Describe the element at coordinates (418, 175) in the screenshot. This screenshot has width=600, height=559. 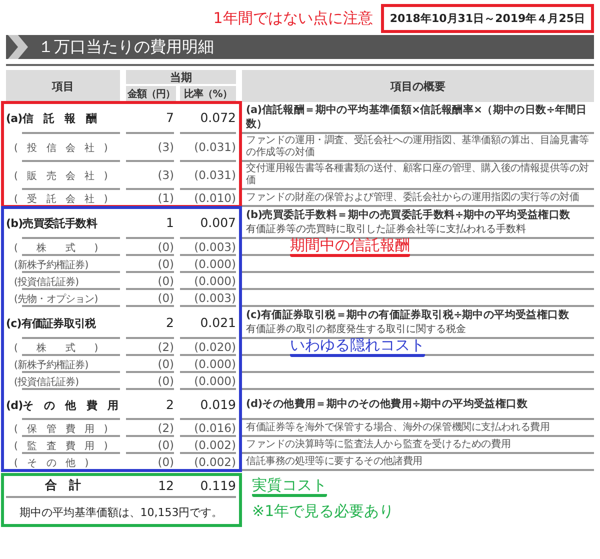
I see `description-text: 交付運用報告書等各種書類の送付、顧客口座の管理、購入後の情報提供等の対価` at that location.